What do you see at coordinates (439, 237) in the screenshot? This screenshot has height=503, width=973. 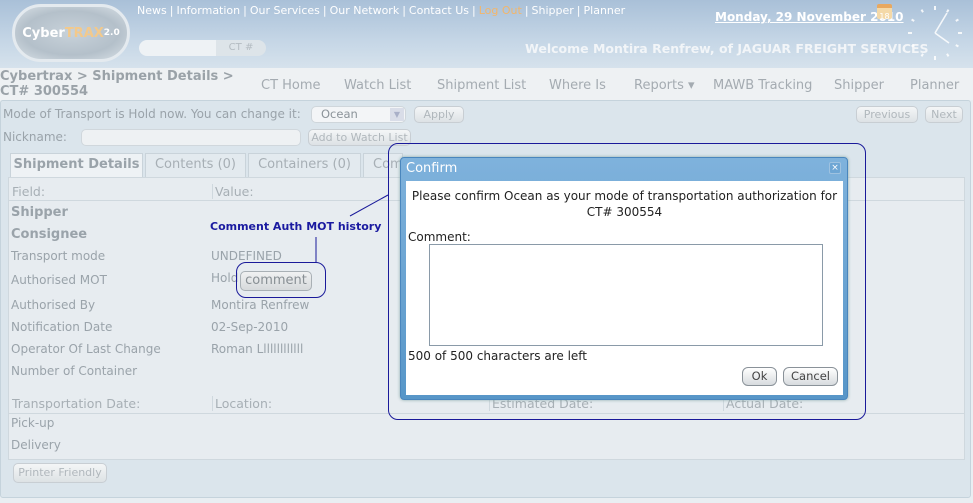 I see `comment-label: Comment:` at bounding box center [439, 237].